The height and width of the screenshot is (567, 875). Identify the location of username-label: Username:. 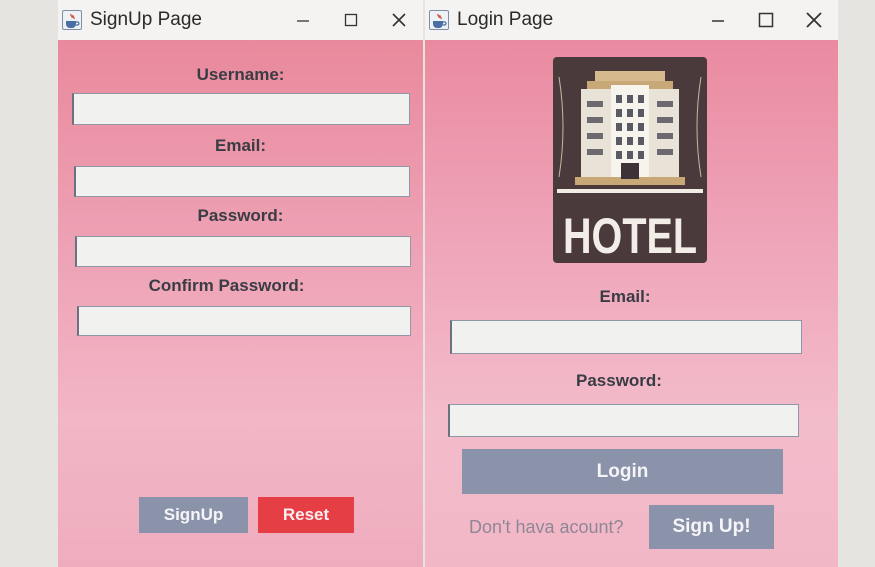
(240, 74).